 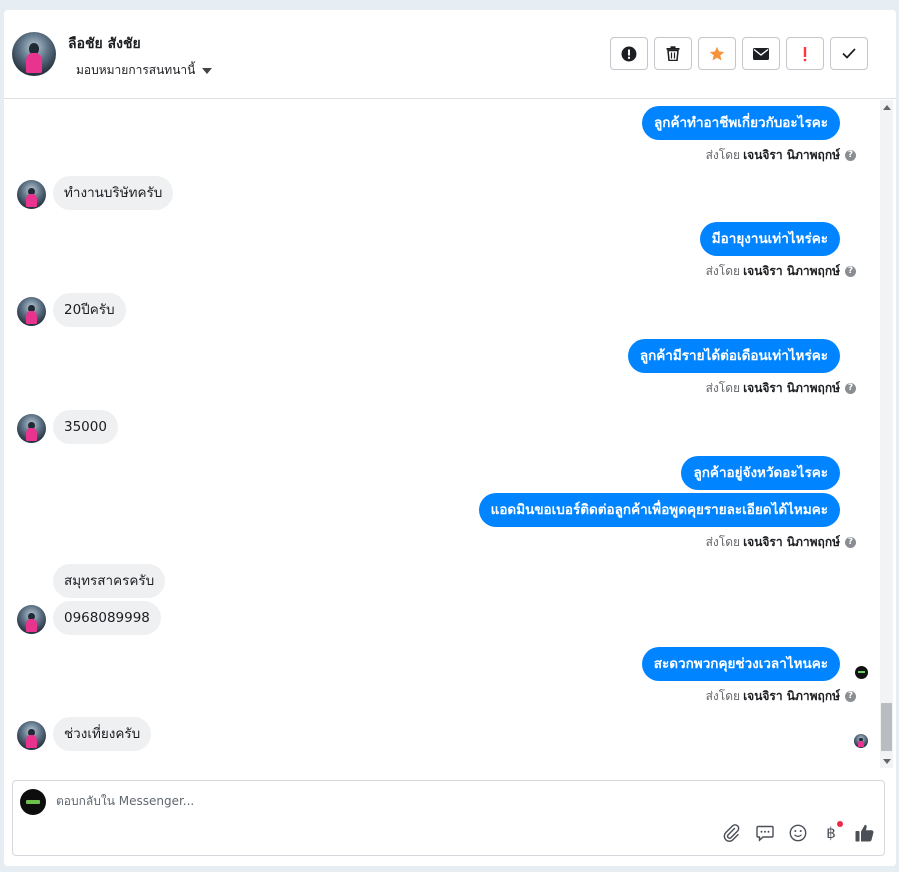 I want to click on delete-button, so click(x=673, y=53).